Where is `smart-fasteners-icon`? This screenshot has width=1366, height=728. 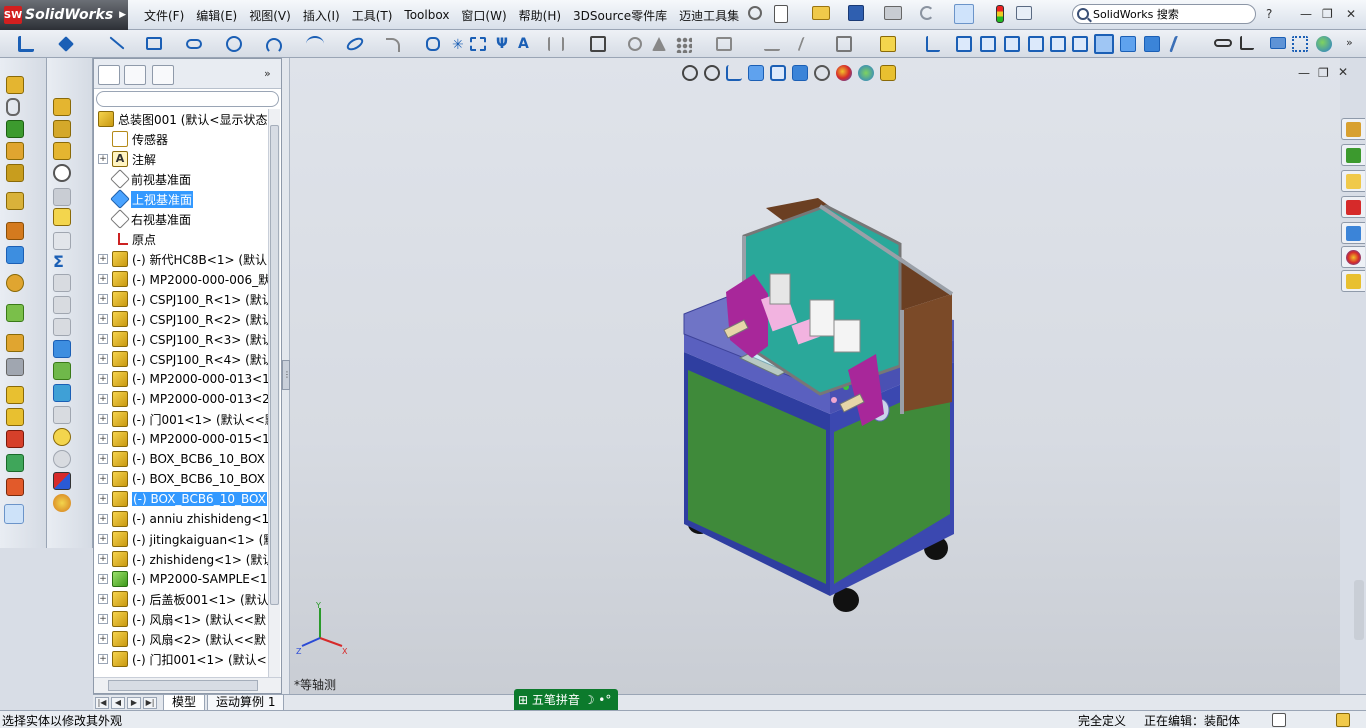 smart-fasteners-icon is located at coordinates (15, 151).